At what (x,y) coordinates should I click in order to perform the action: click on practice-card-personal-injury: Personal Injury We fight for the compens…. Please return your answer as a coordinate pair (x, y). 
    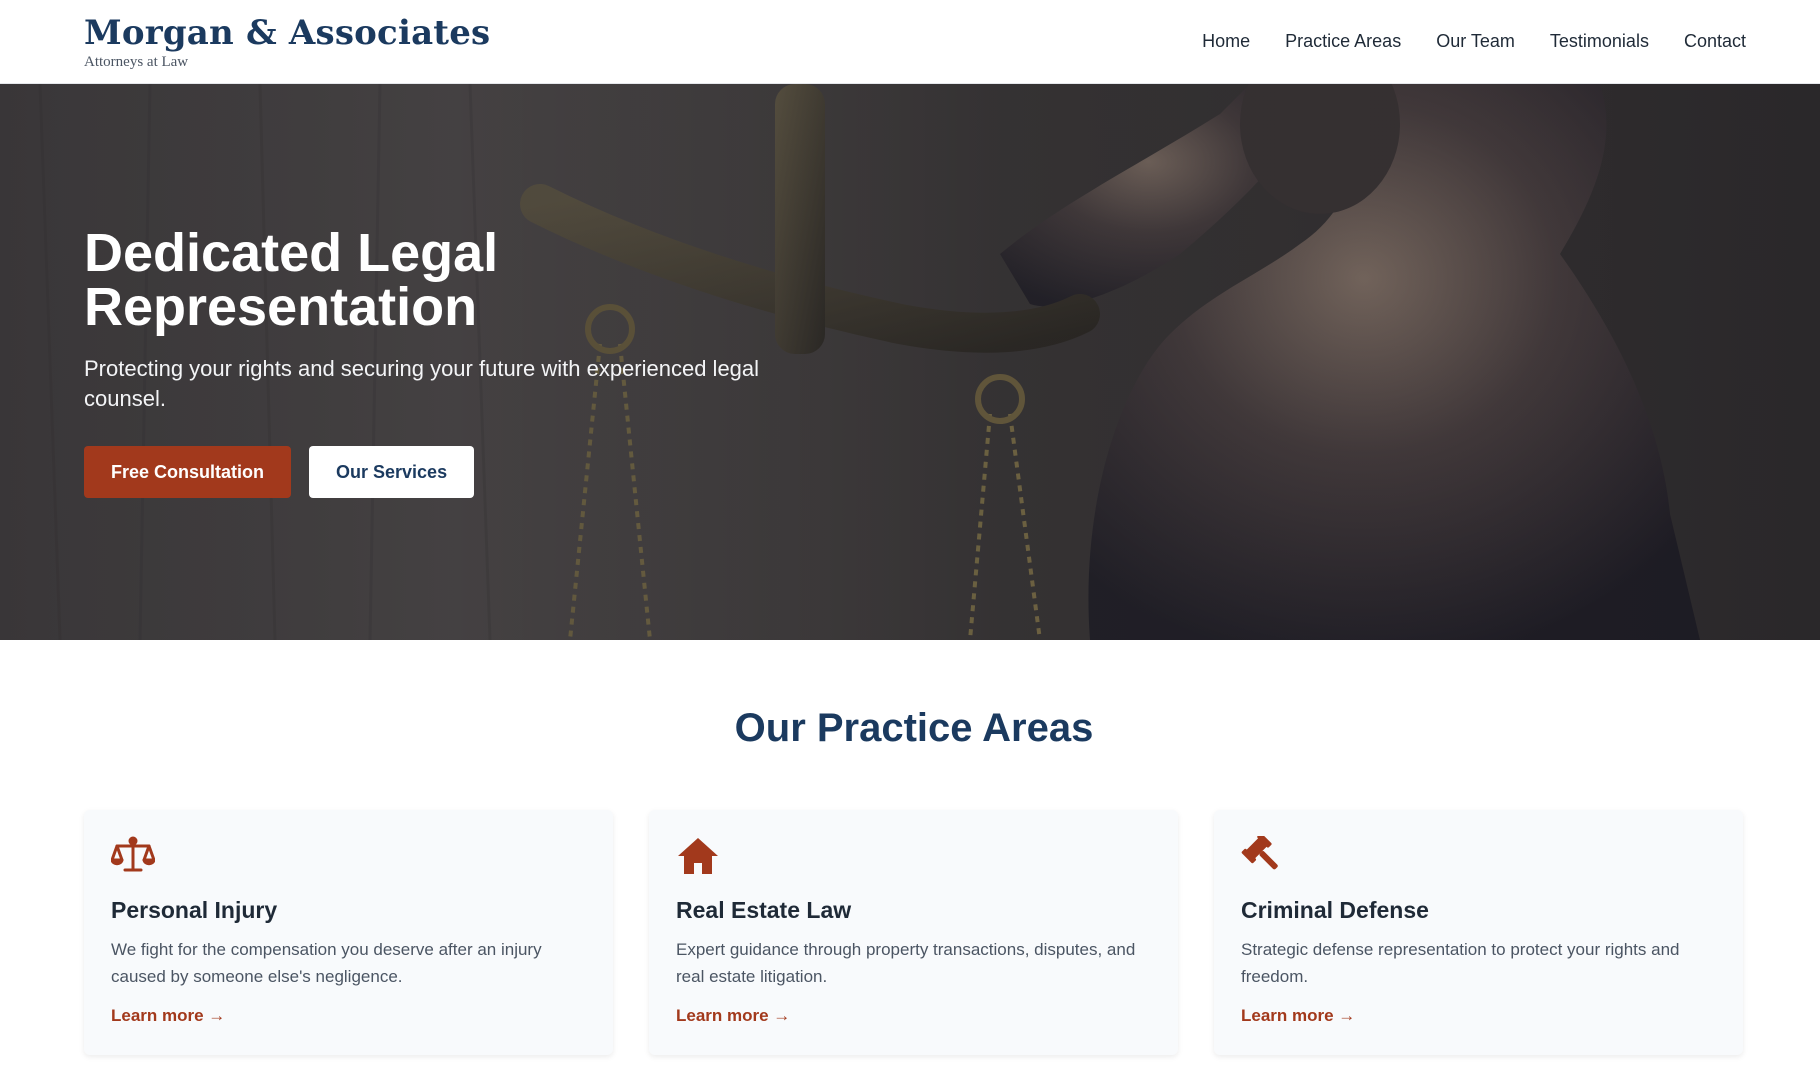
    Looking at the image, I should click on (348, 932).